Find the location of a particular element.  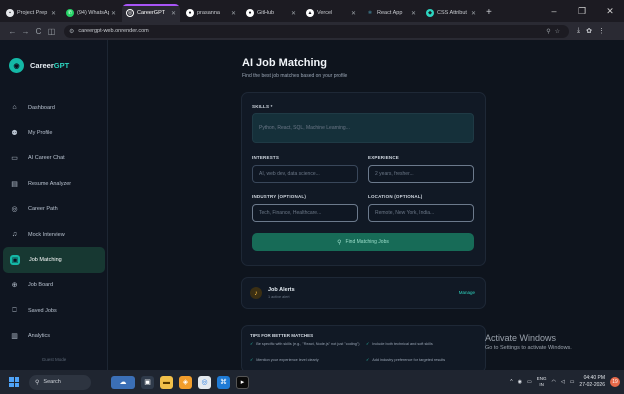

job-alerts-title: Job Alerts is located at coordinates (281, 290).